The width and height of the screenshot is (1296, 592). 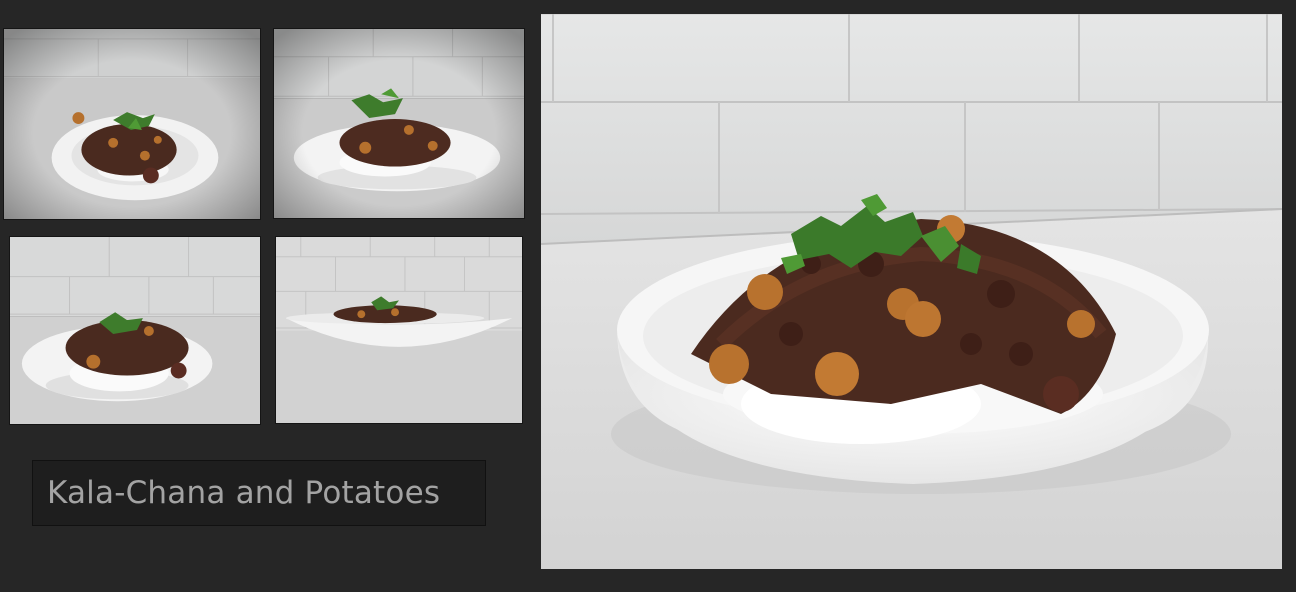 I want to click on gallery-title-box: Kala-Chana and Potatoes, so click(x=259, y=493).